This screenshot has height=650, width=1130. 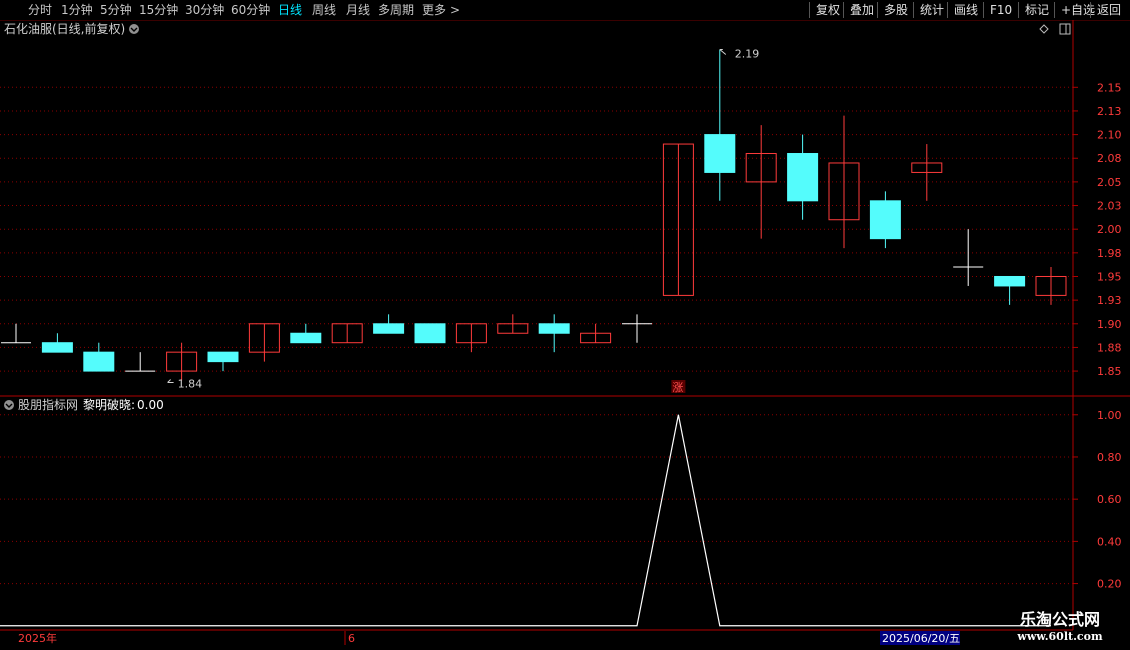 I want to click on high-price-label: 2.19, so click(x=747, y=53).